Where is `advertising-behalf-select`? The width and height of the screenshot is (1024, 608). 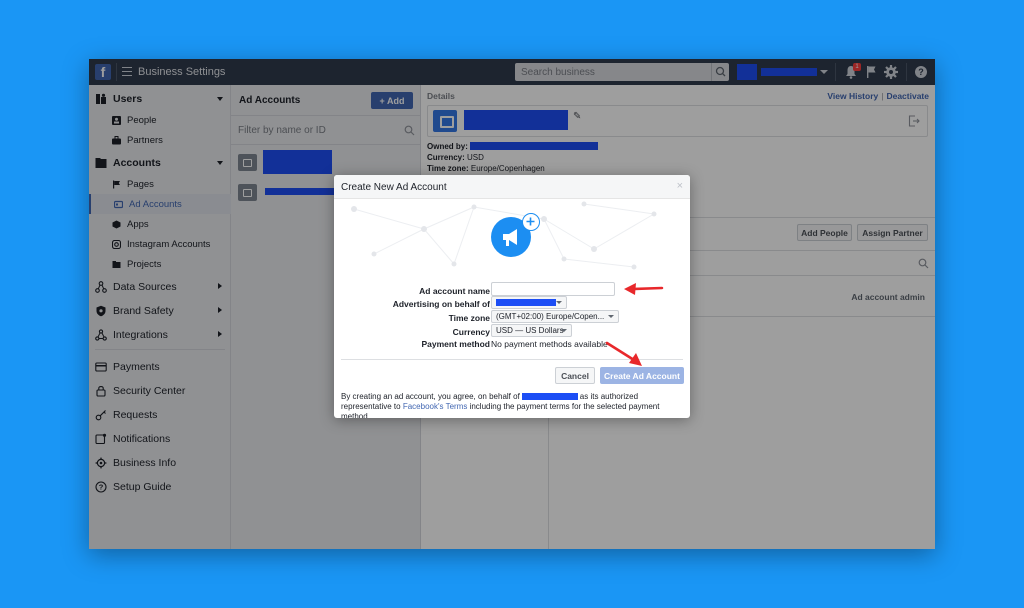
advertising-behalf-select is located at coordinates (529, 302).